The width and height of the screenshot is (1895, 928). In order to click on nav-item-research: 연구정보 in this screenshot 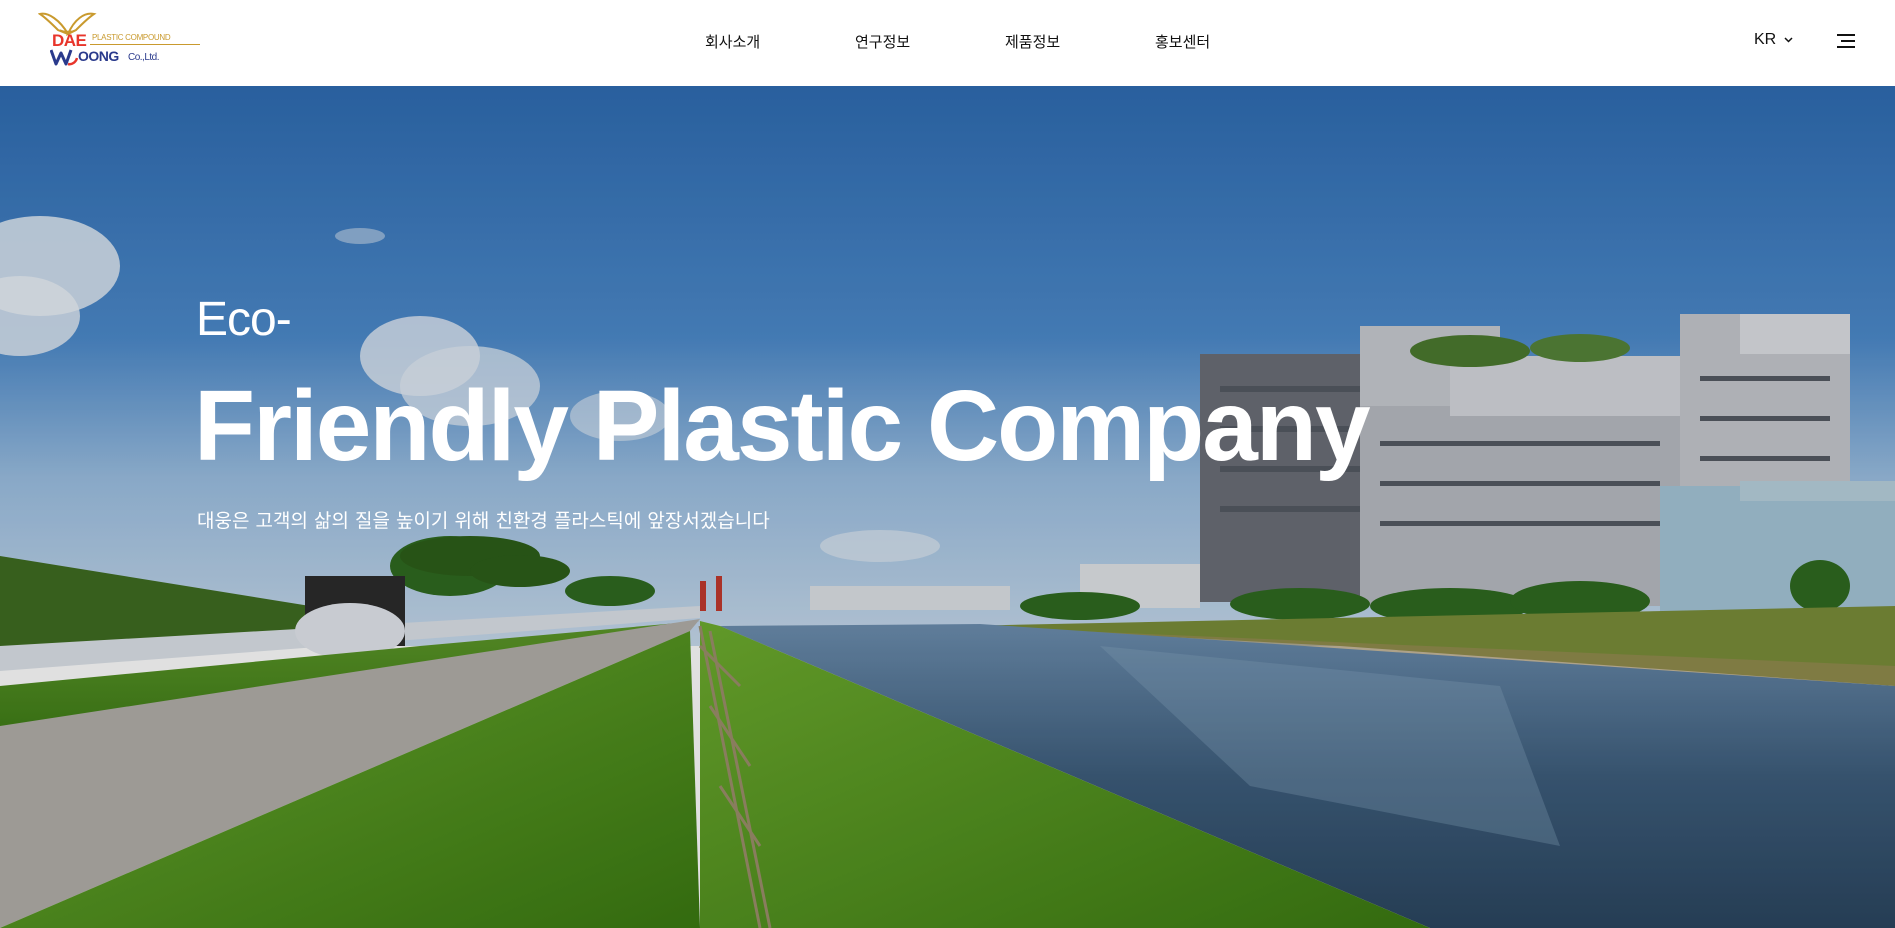, I will do `click(882, 41)`.